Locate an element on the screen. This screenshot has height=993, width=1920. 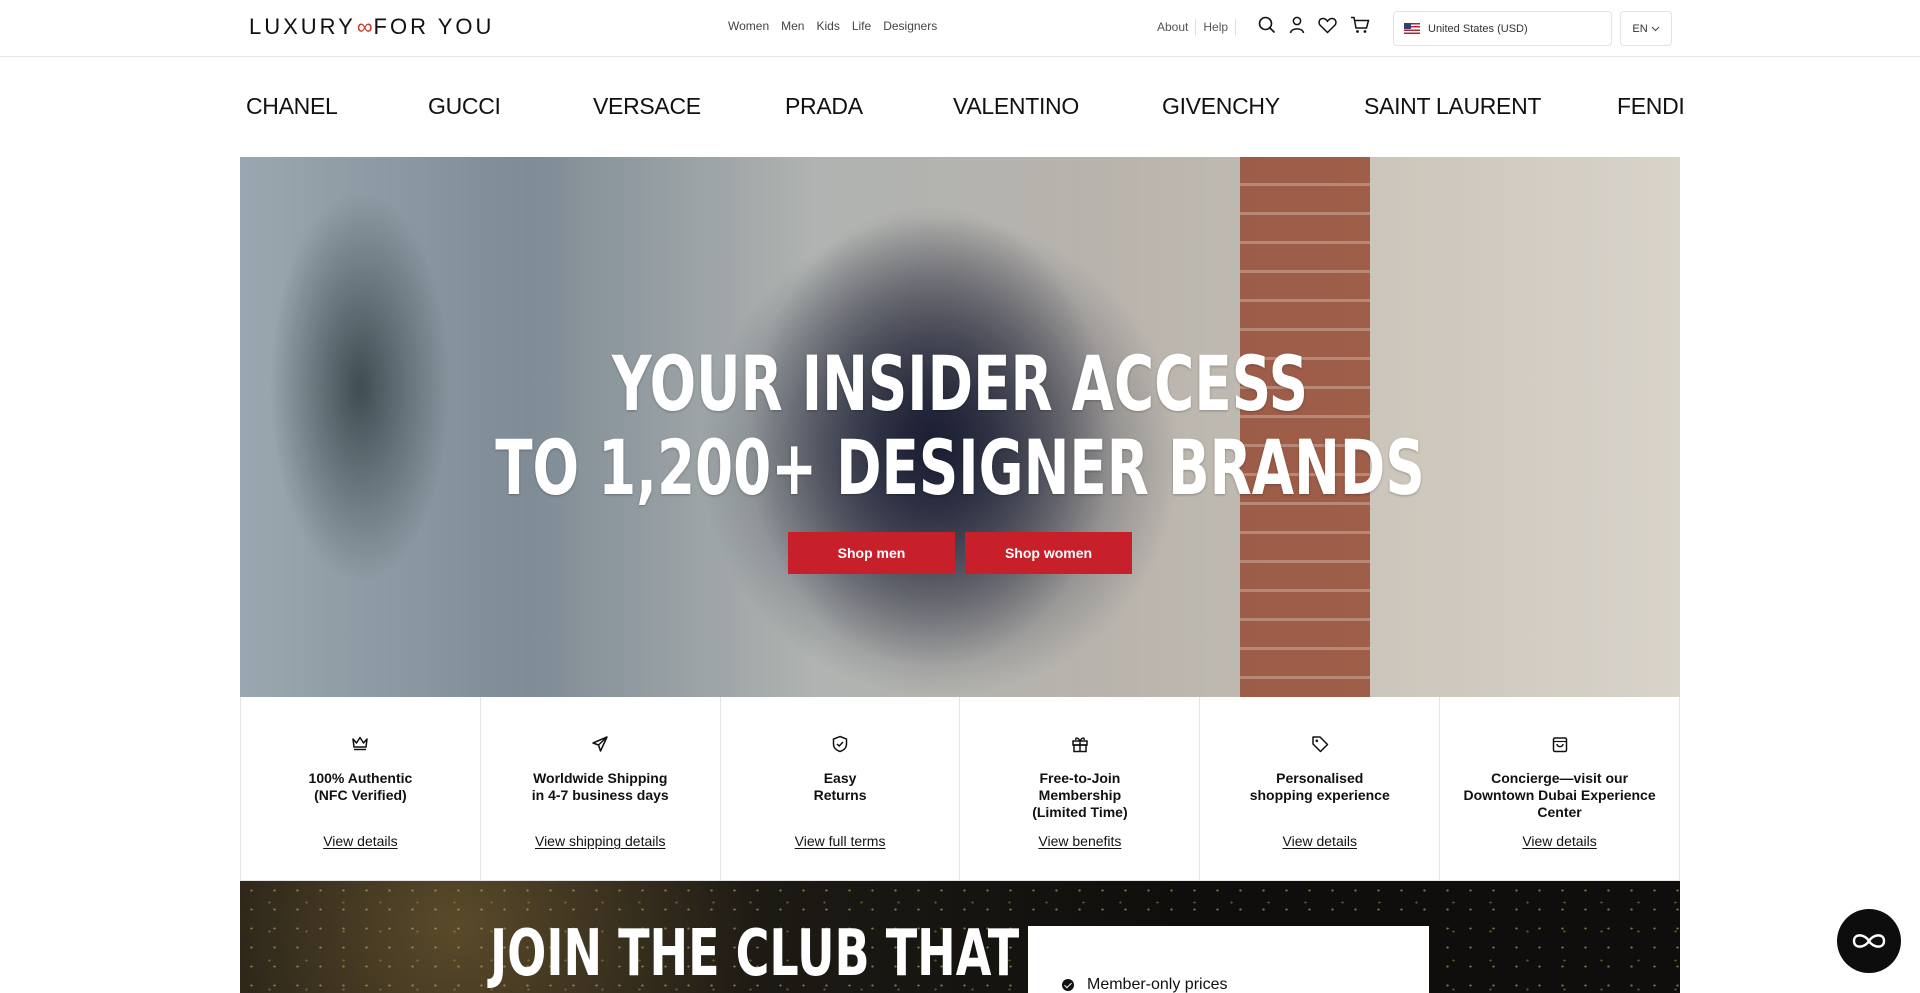
country-label: United States (USD) is located at coordinates (1478, 28).